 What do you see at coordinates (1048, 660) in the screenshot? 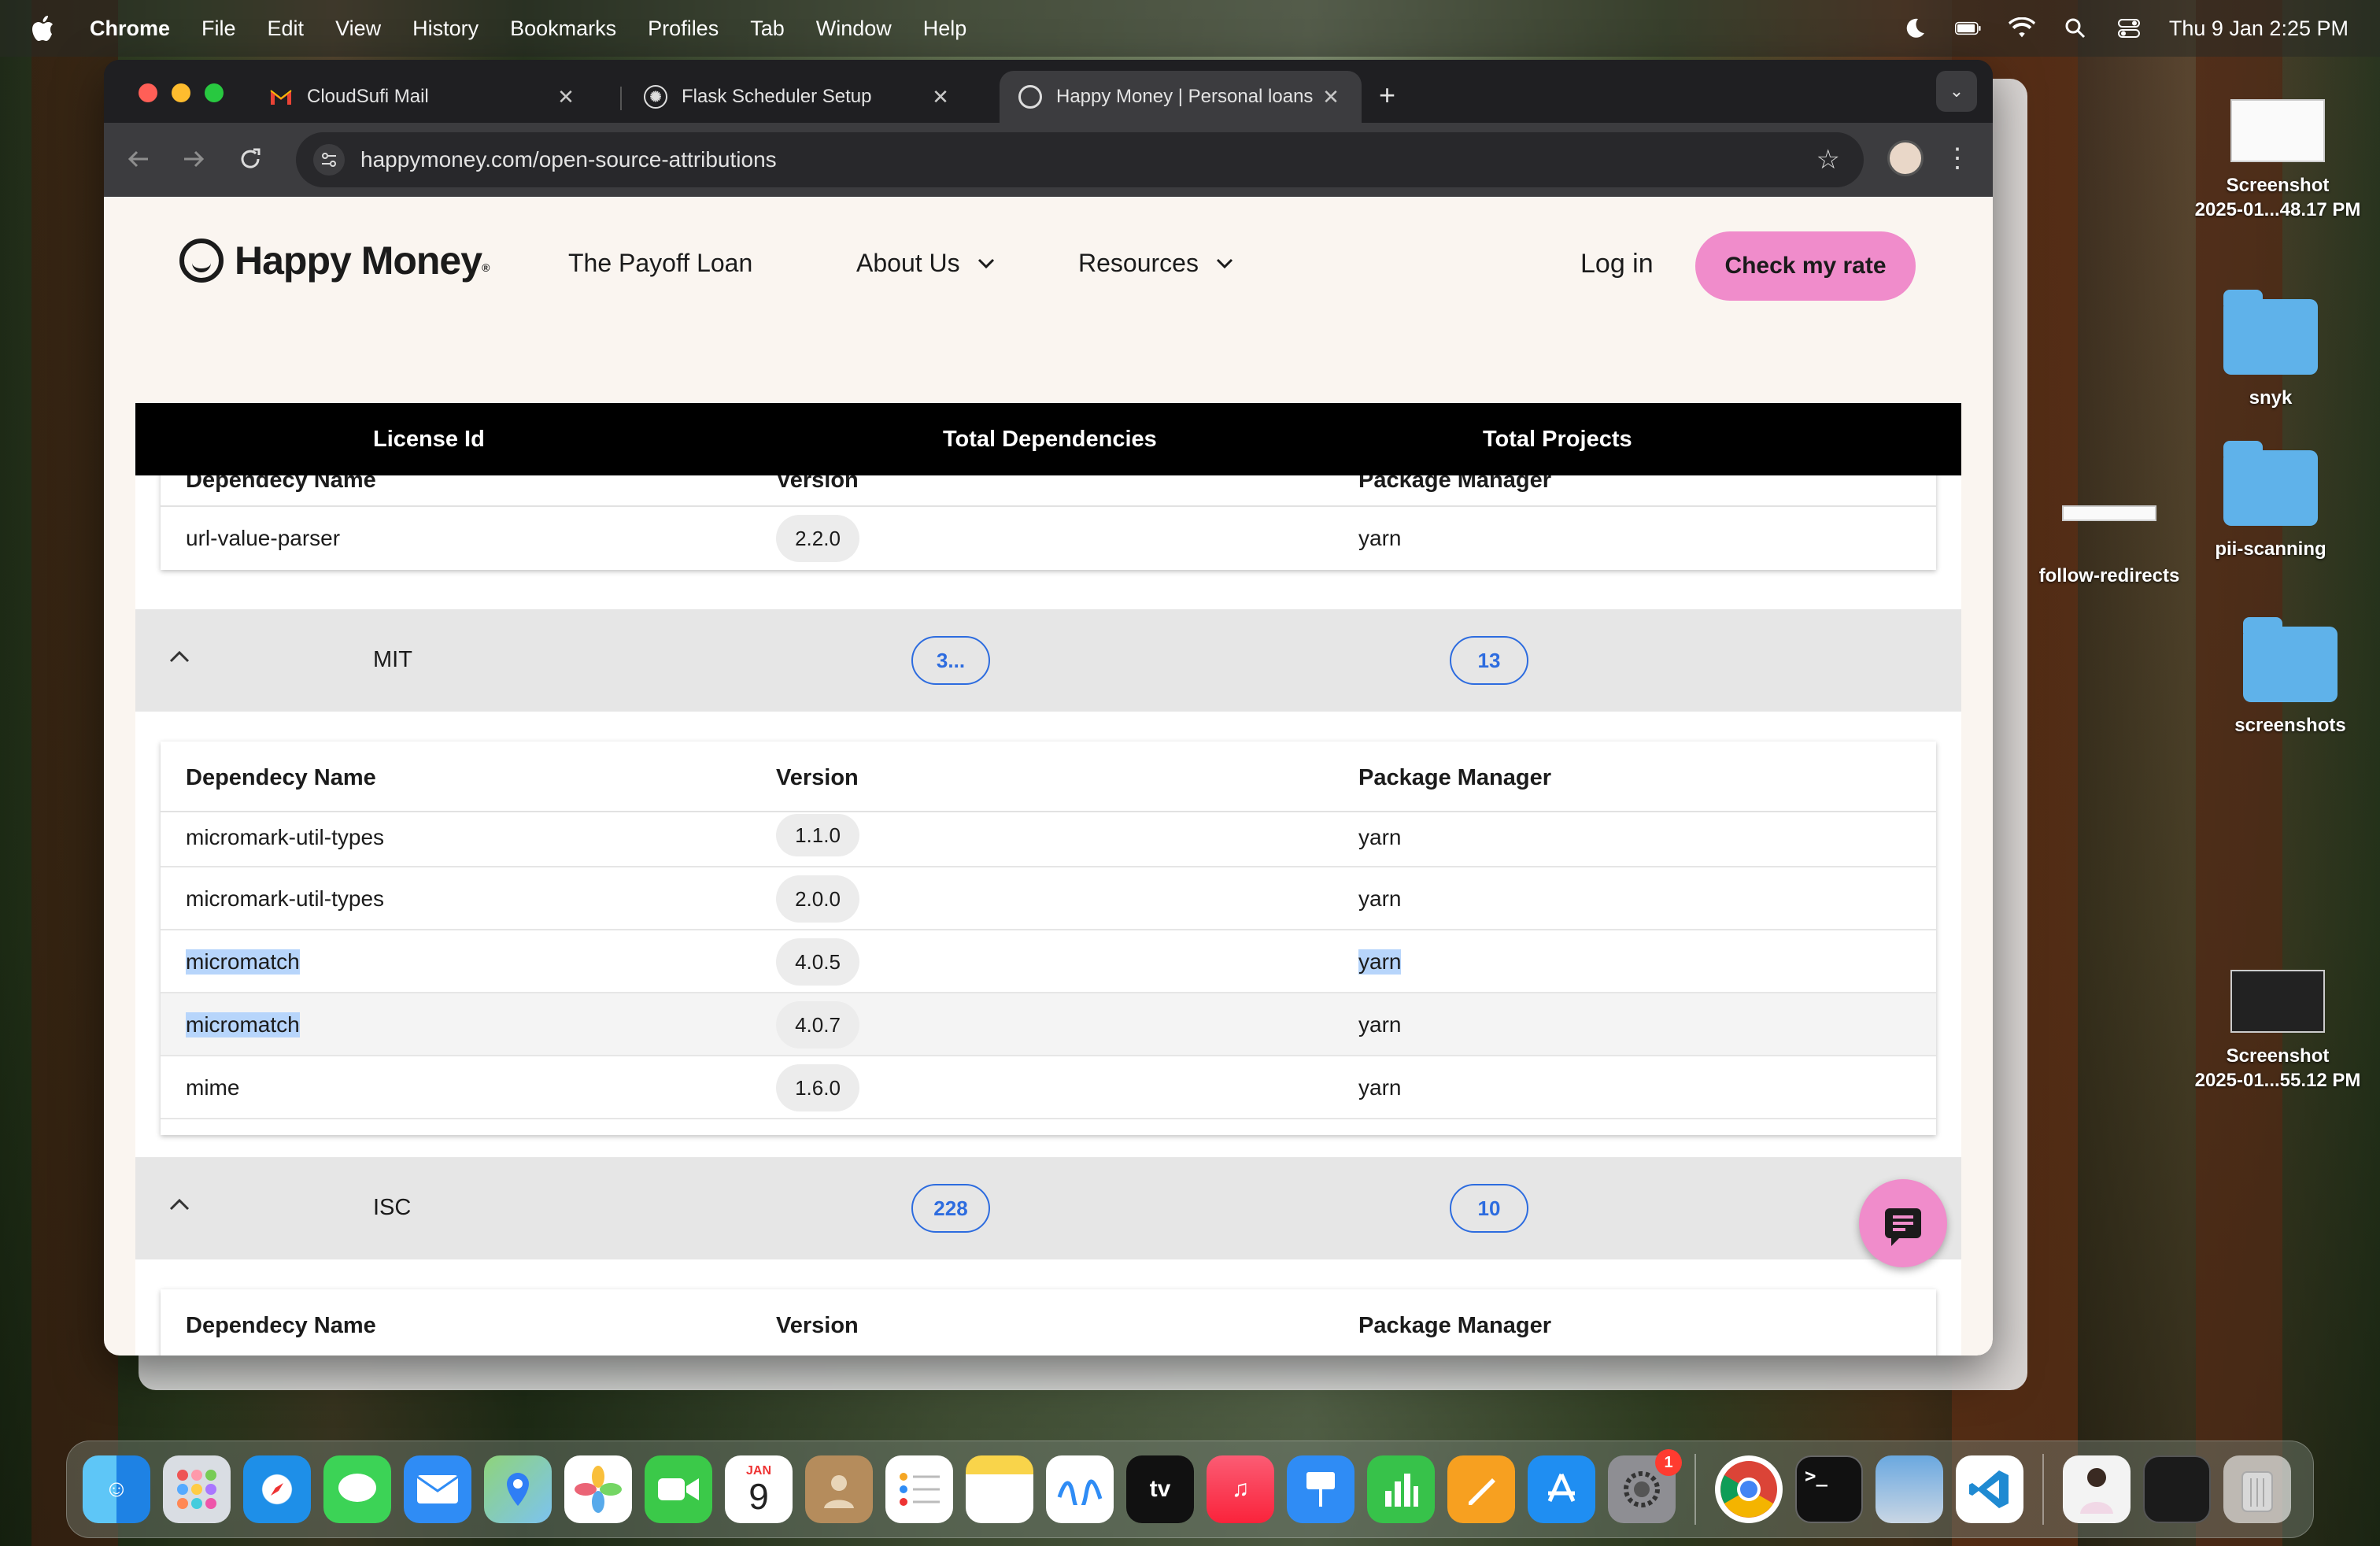
I see `license-group-mit: MIT 3... 13` at bounding box center [1048, 660].